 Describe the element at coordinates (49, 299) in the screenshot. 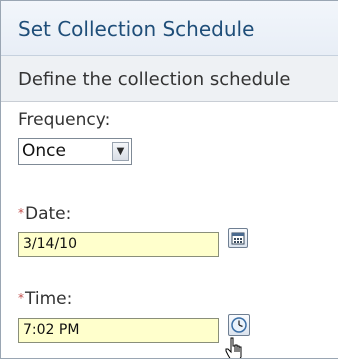

I see `time-label-text: Time:` at that location.